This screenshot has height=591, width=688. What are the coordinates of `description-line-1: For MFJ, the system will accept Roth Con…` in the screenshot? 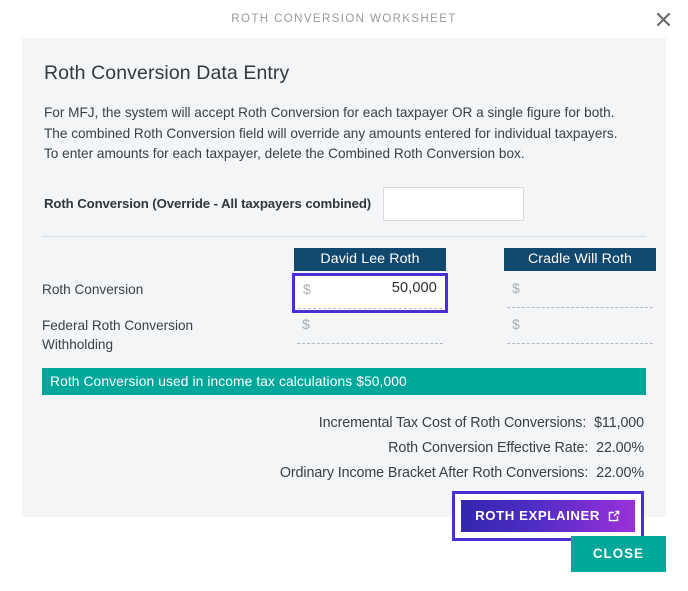 It's located at (329, 112).